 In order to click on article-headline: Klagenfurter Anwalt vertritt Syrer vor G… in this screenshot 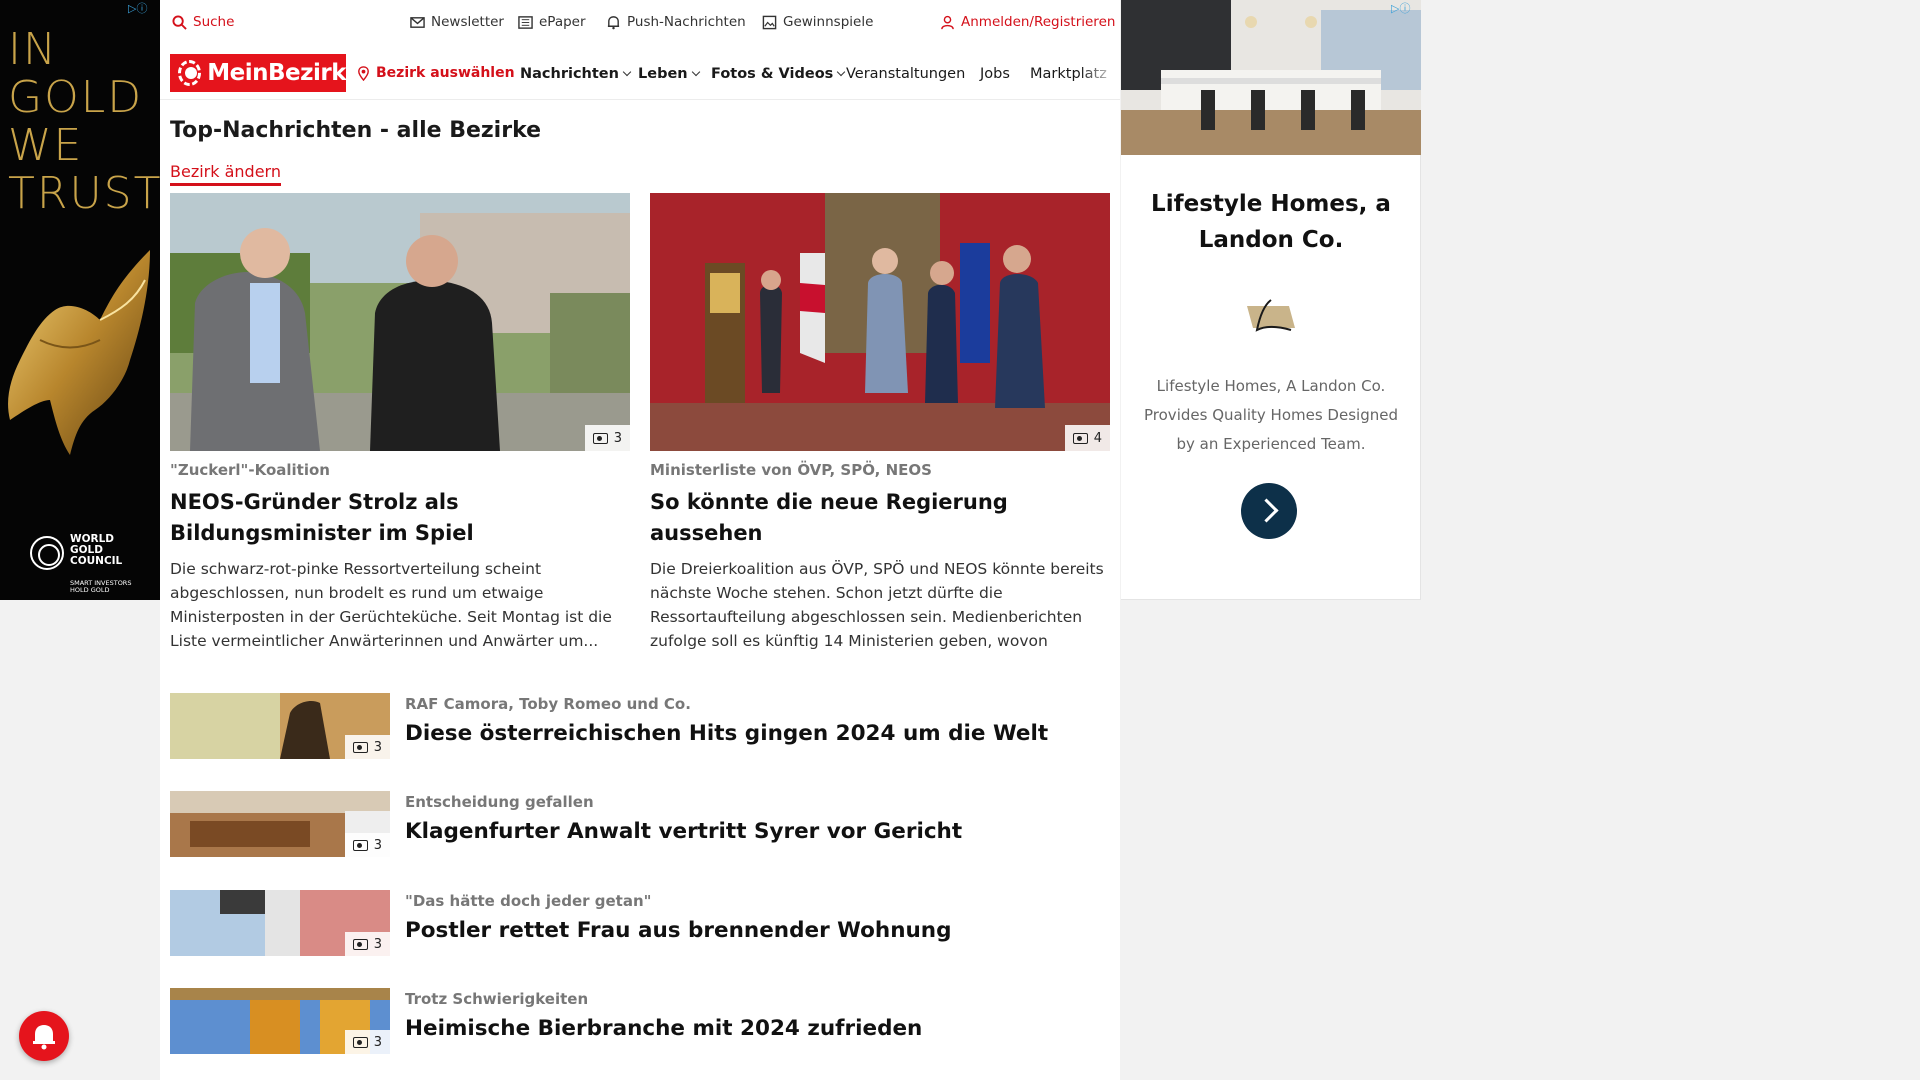, I will do `click(683, 831)`.